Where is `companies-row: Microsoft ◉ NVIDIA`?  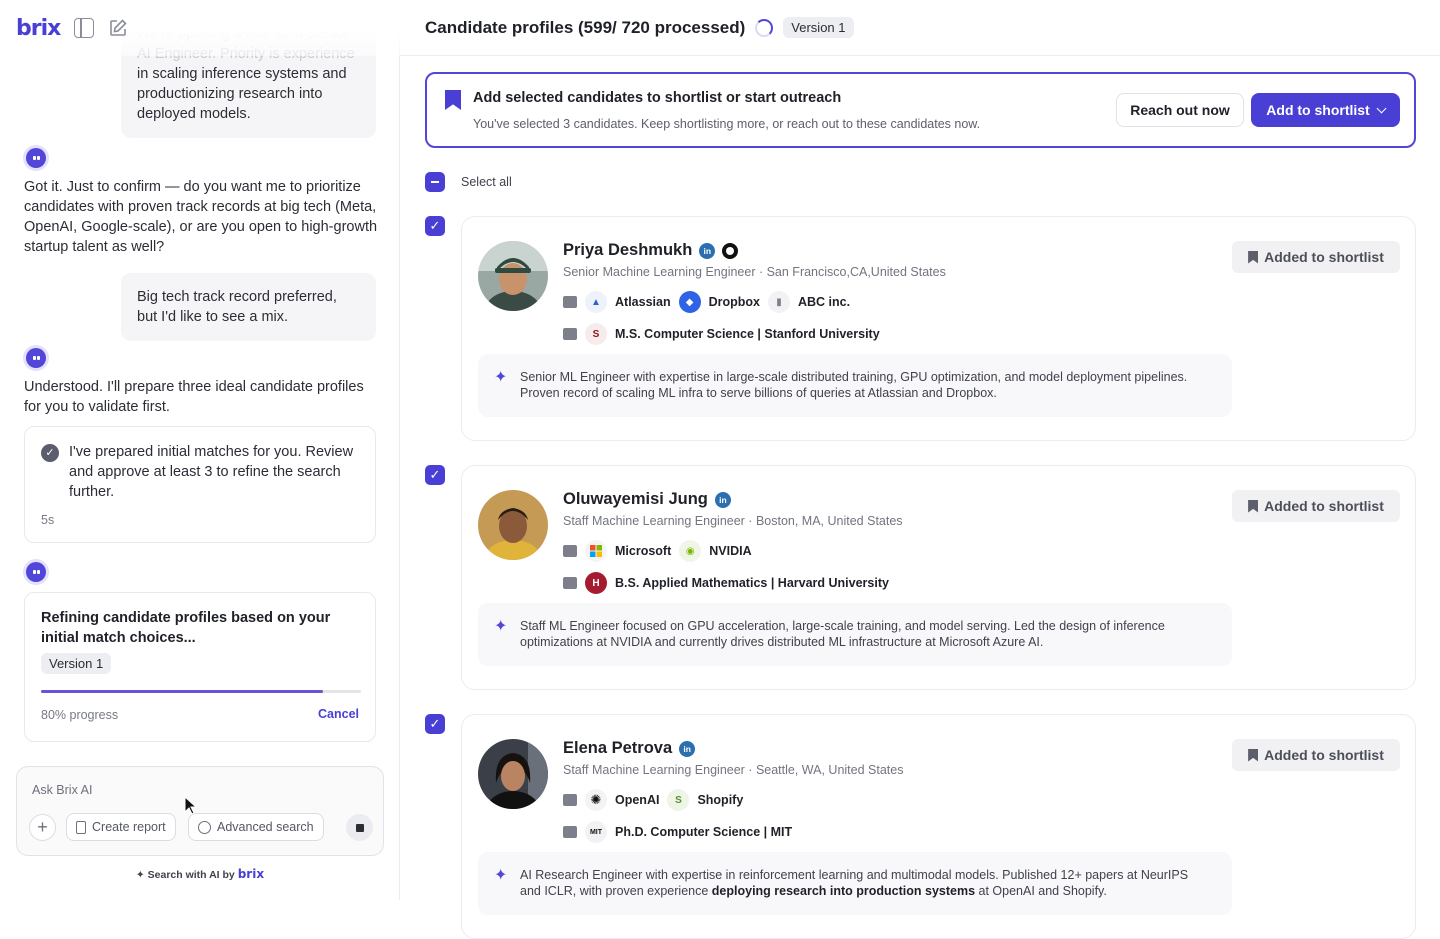 companies-row: Microsoft ◉ NVIDIA is located at coordinates (657, 551).